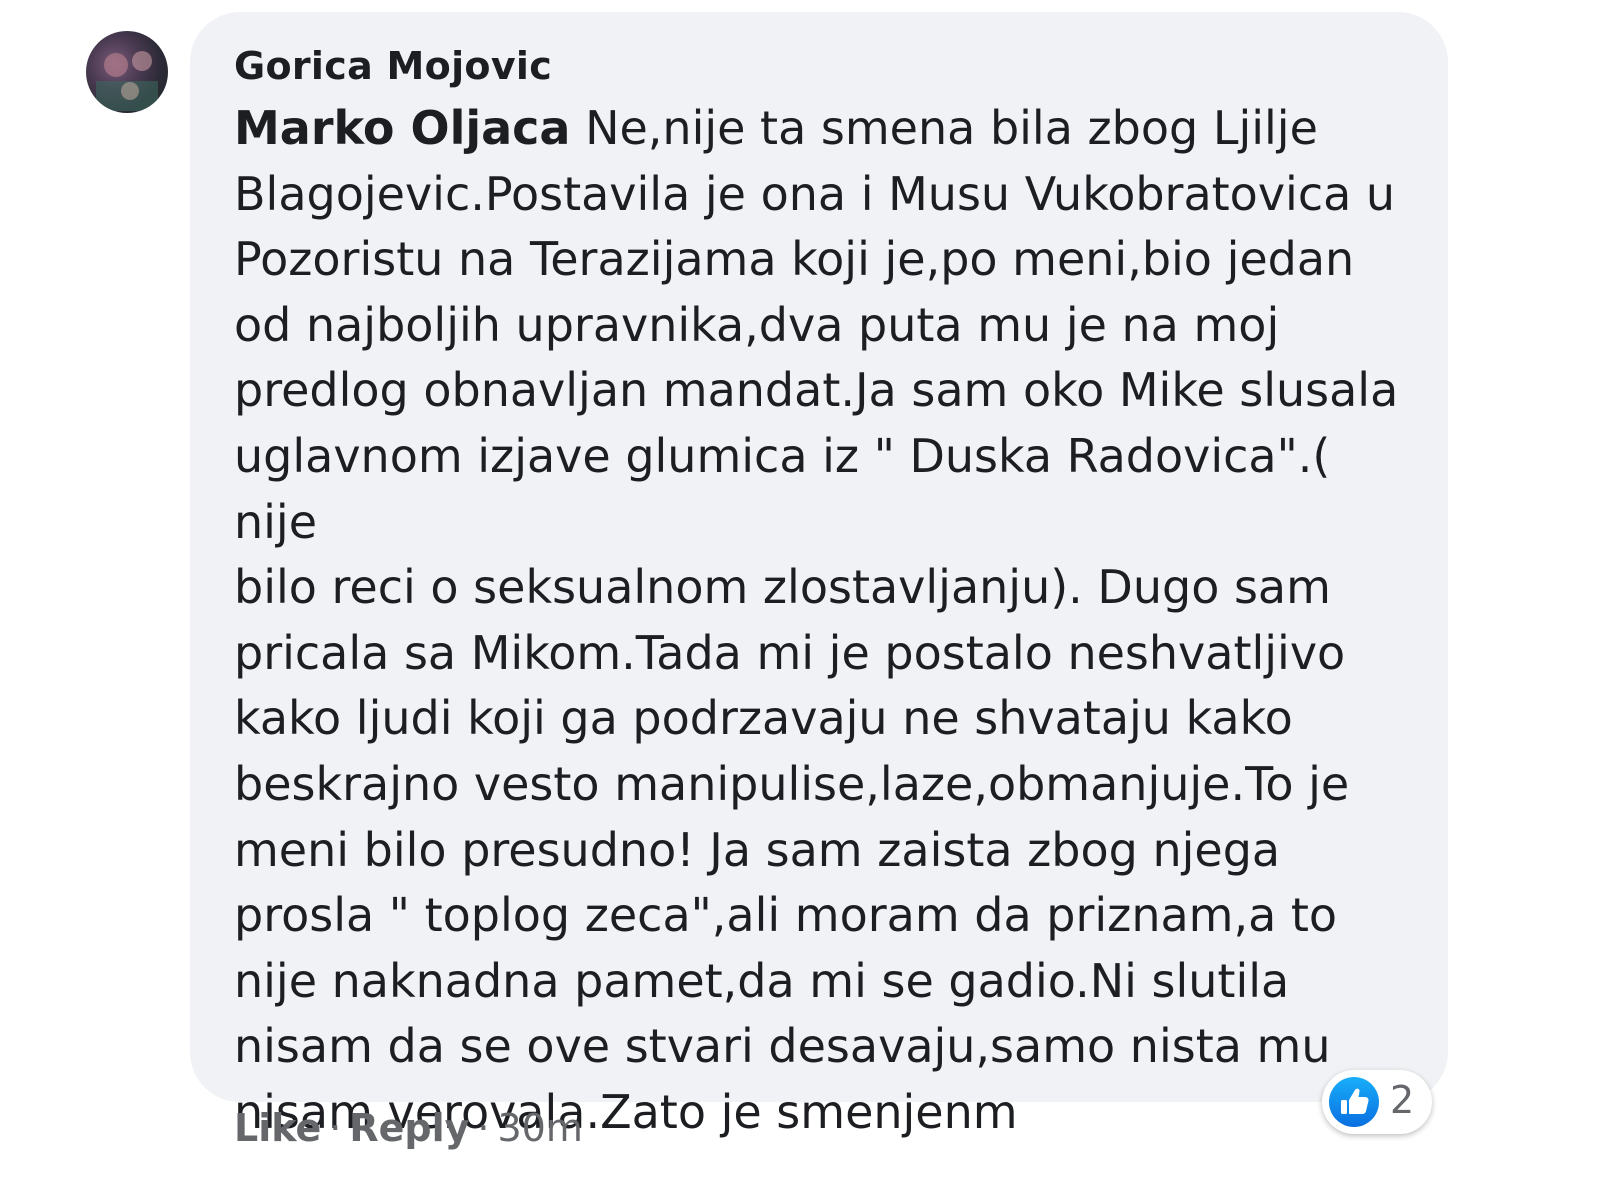  Describe the element at coordinates (277, 1128) in the screenshot. I see `like-link: Like` at that location.